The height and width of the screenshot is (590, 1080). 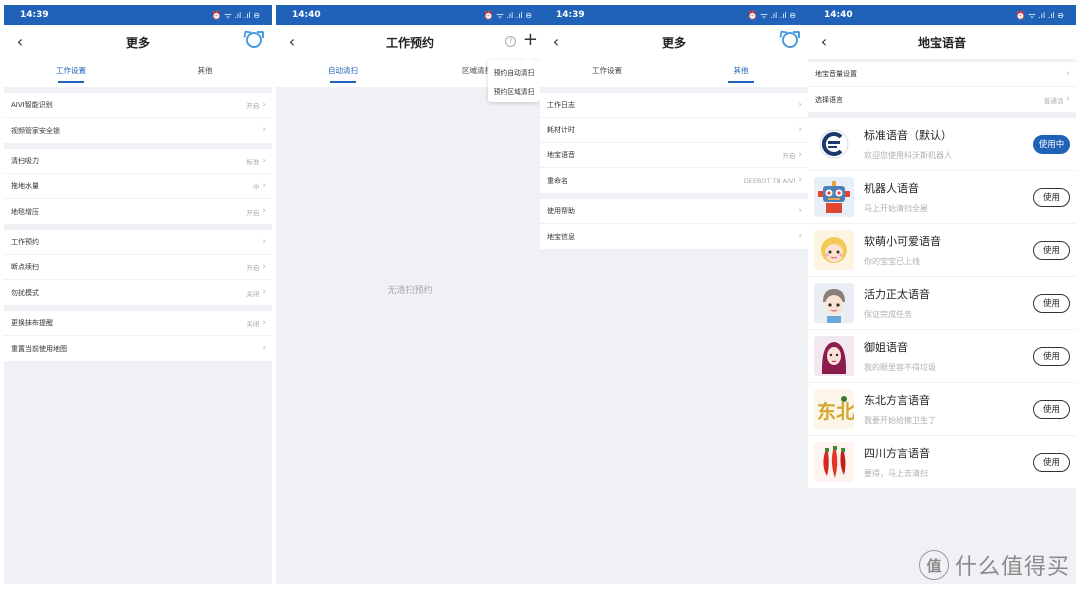 I want to click on dongbei-avatar: 东北, so click(x=834, y=409).